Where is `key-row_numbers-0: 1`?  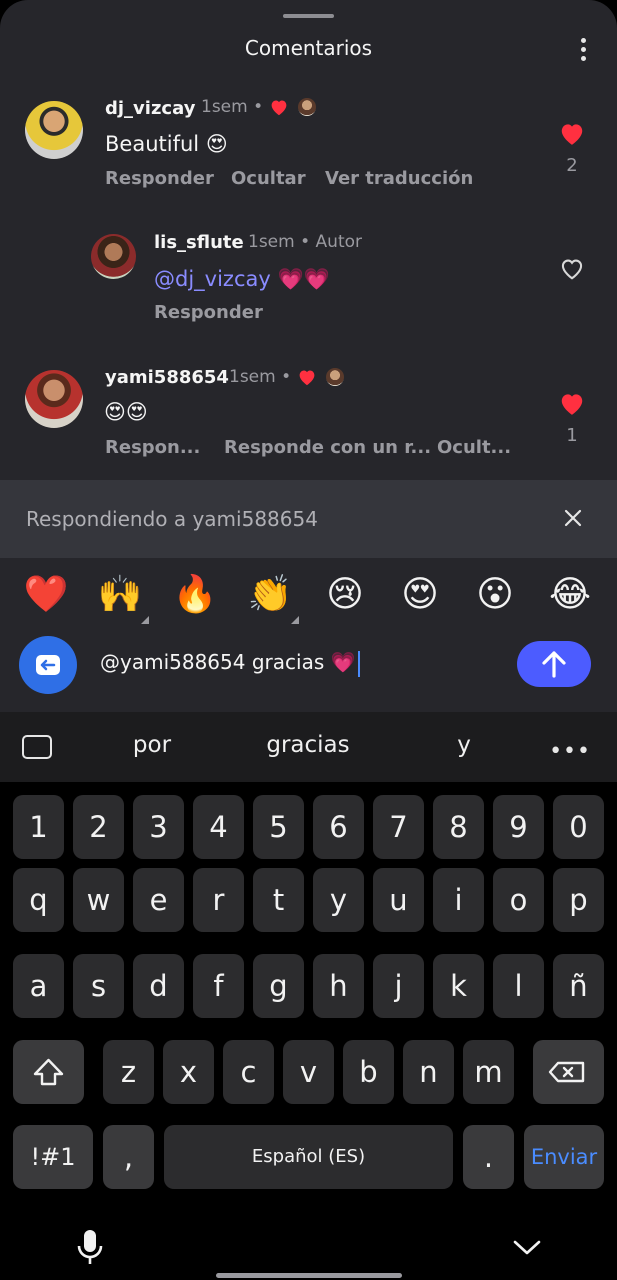
key-row_numbers-0: 1 is located at coordinates (38, 827).